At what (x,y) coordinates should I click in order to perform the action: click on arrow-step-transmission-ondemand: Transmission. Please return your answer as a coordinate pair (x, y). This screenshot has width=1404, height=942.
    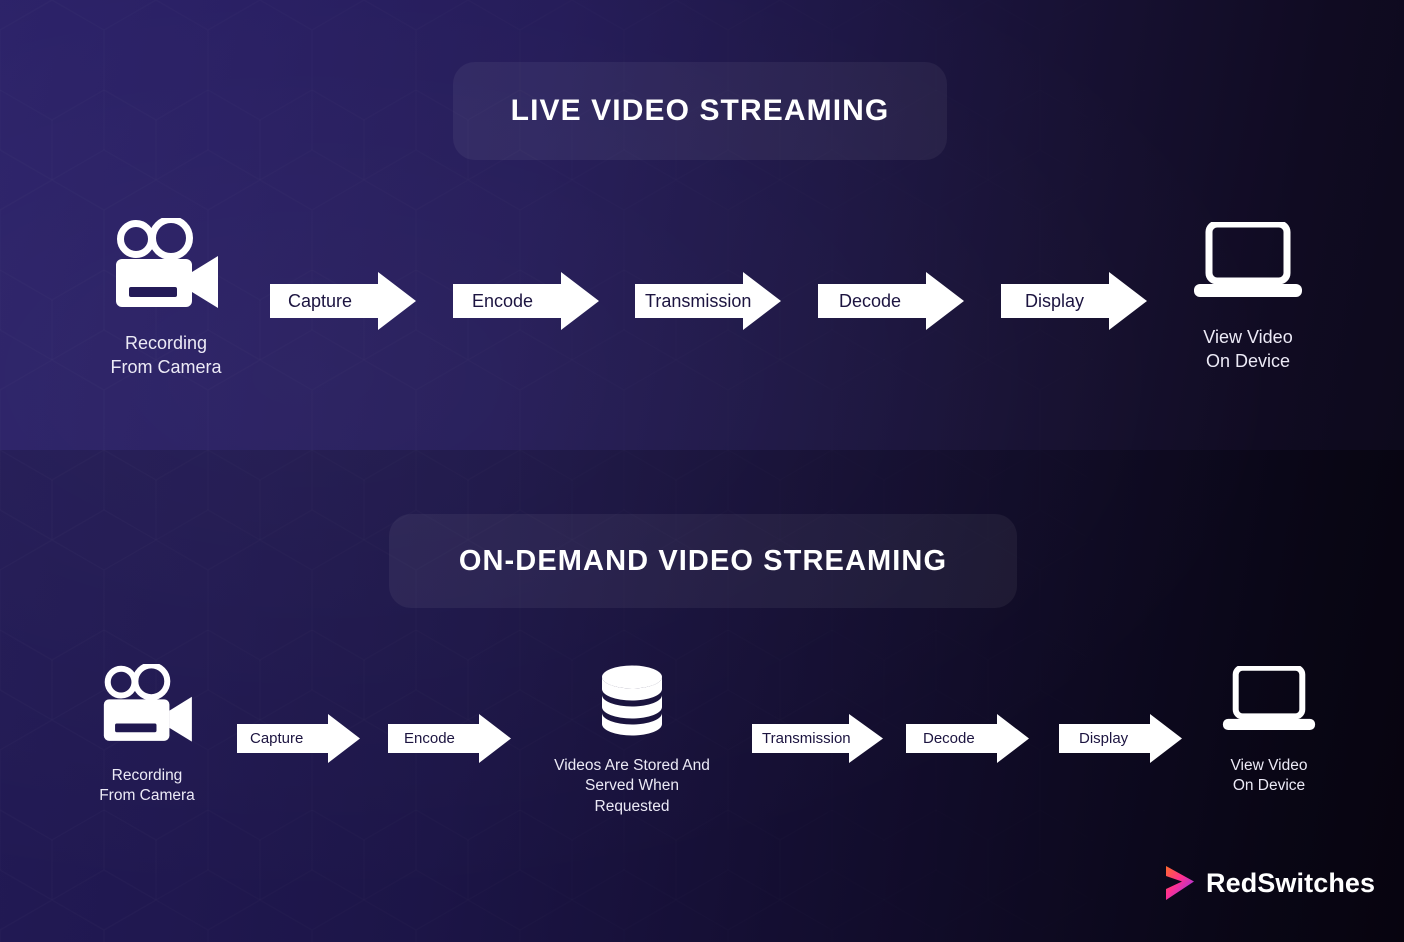
    Looking at the image, I should click on (817, 738).